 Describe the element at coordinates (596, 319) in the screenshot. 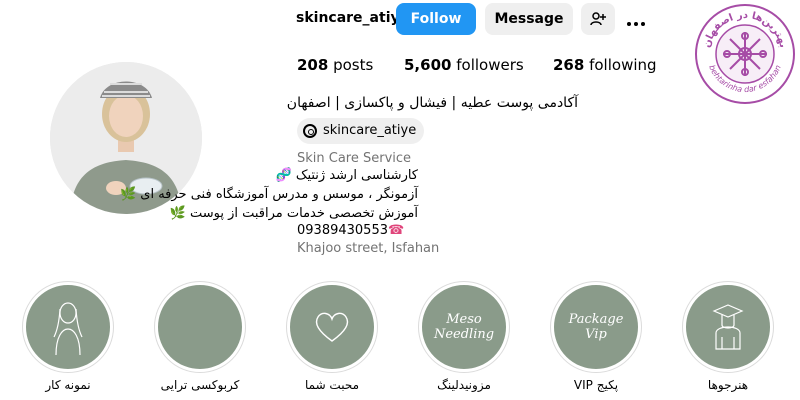

I see `package-text: Package` at that location.